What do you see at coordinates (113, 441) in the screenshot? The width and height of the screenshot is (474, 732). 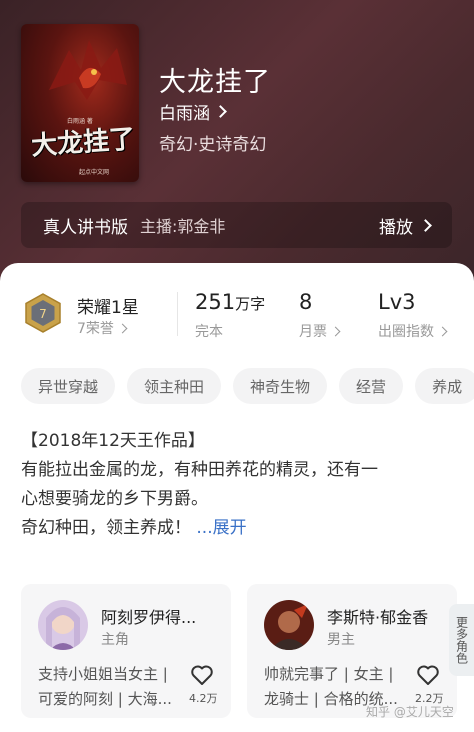 I see `description-line: 【2018年12天王作品】` at bounding box center [113, 441].